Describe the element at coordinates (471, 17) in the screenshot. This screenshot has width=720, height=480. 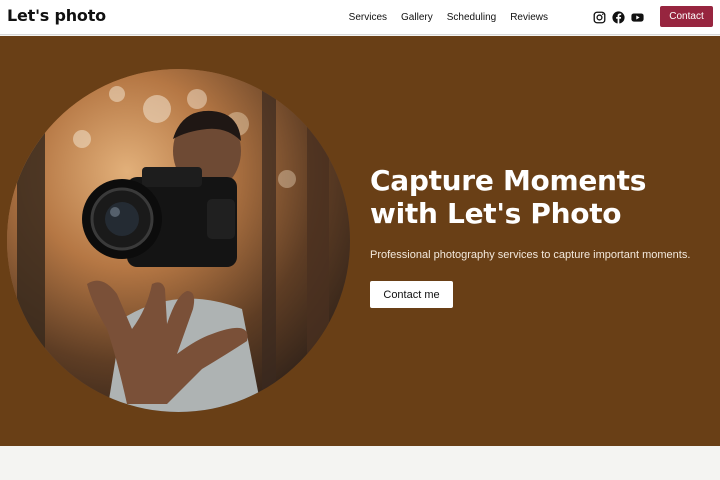
I see `nav-link-scheduling: Scheduling` at that location.